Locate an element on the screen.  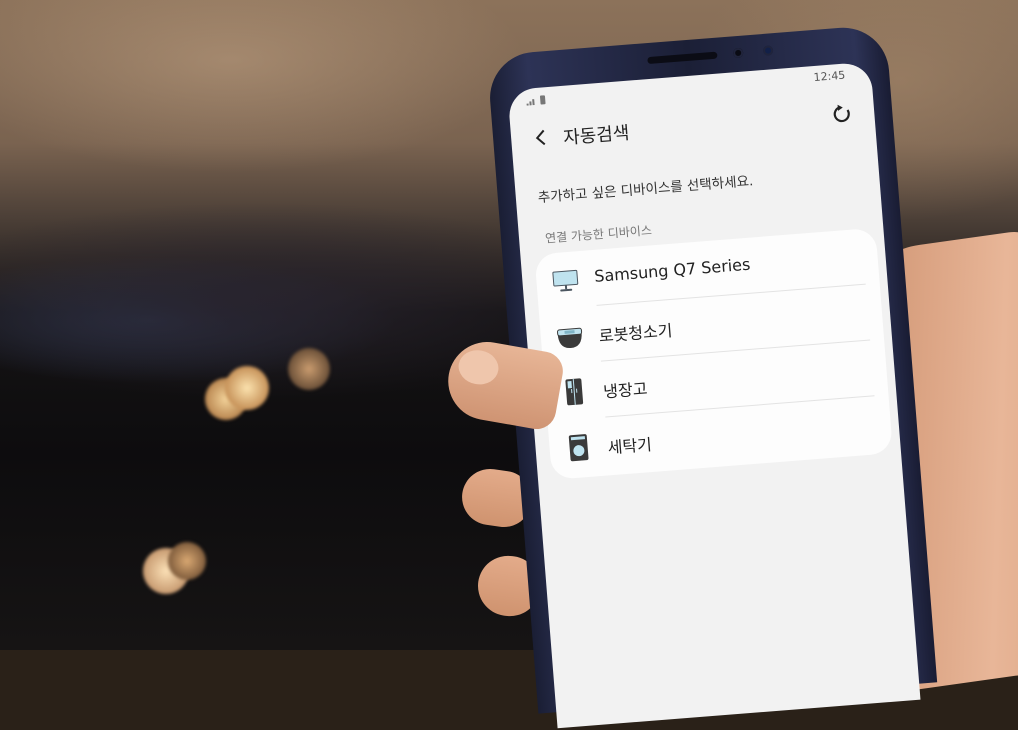
device-list: Samsung Q7 Series 로봇청소기 냉장고 세탁기 is located at coordinates (714, 353).